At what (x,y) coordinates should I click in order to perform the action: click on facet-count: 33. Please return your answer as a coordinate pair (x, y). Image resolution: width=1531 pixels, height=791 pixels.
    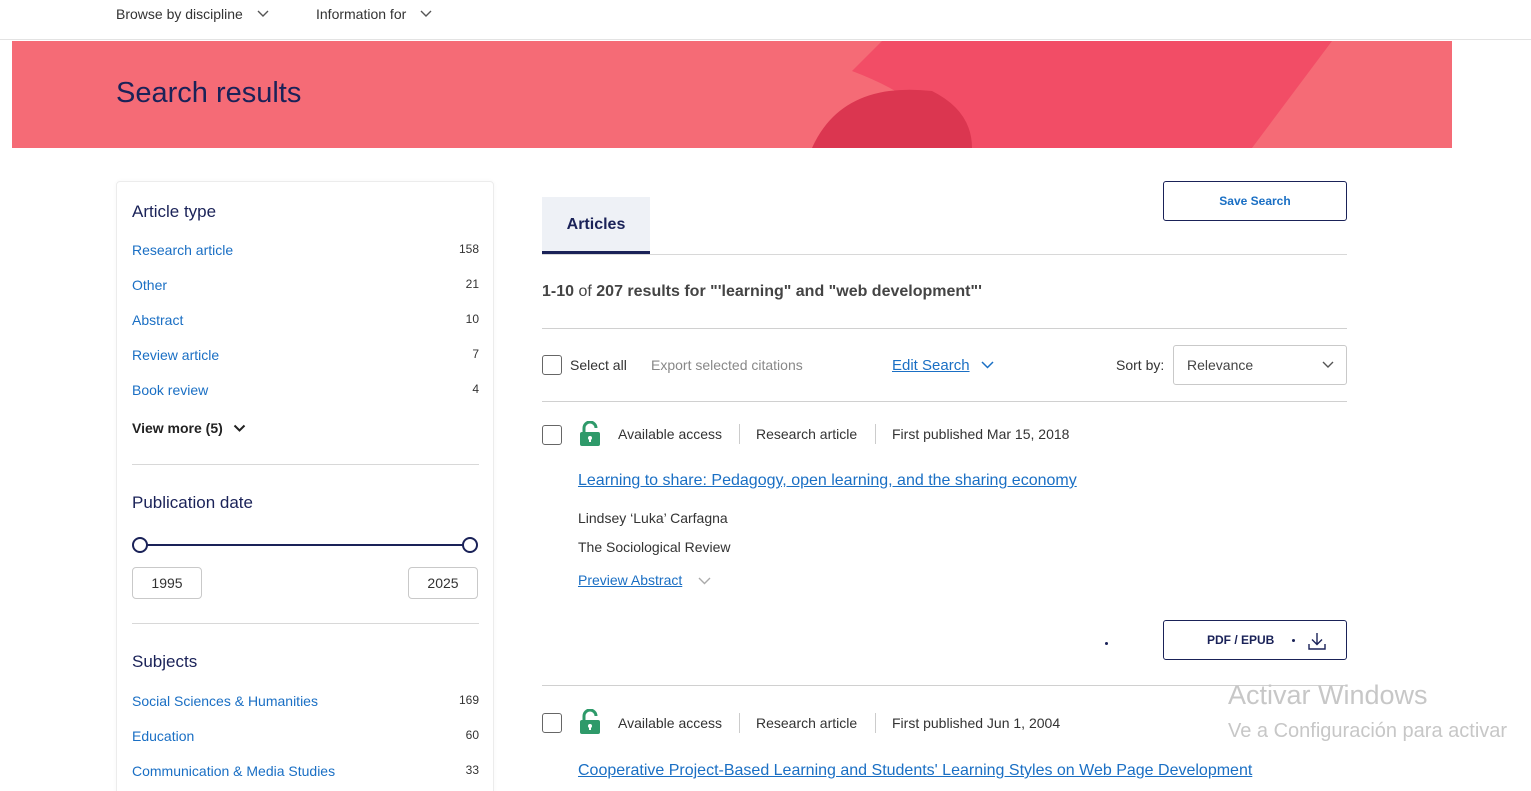
    Looking at the image, I should click on (472, 770).